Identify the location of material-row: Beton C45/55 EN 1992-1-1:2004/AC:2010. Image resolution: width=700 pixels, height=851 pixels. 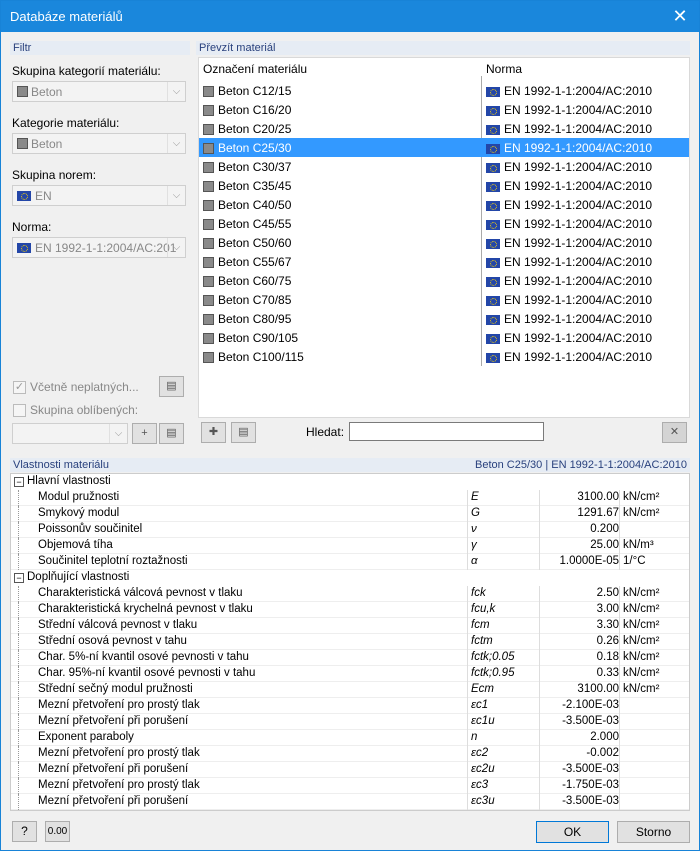
(444, 223).